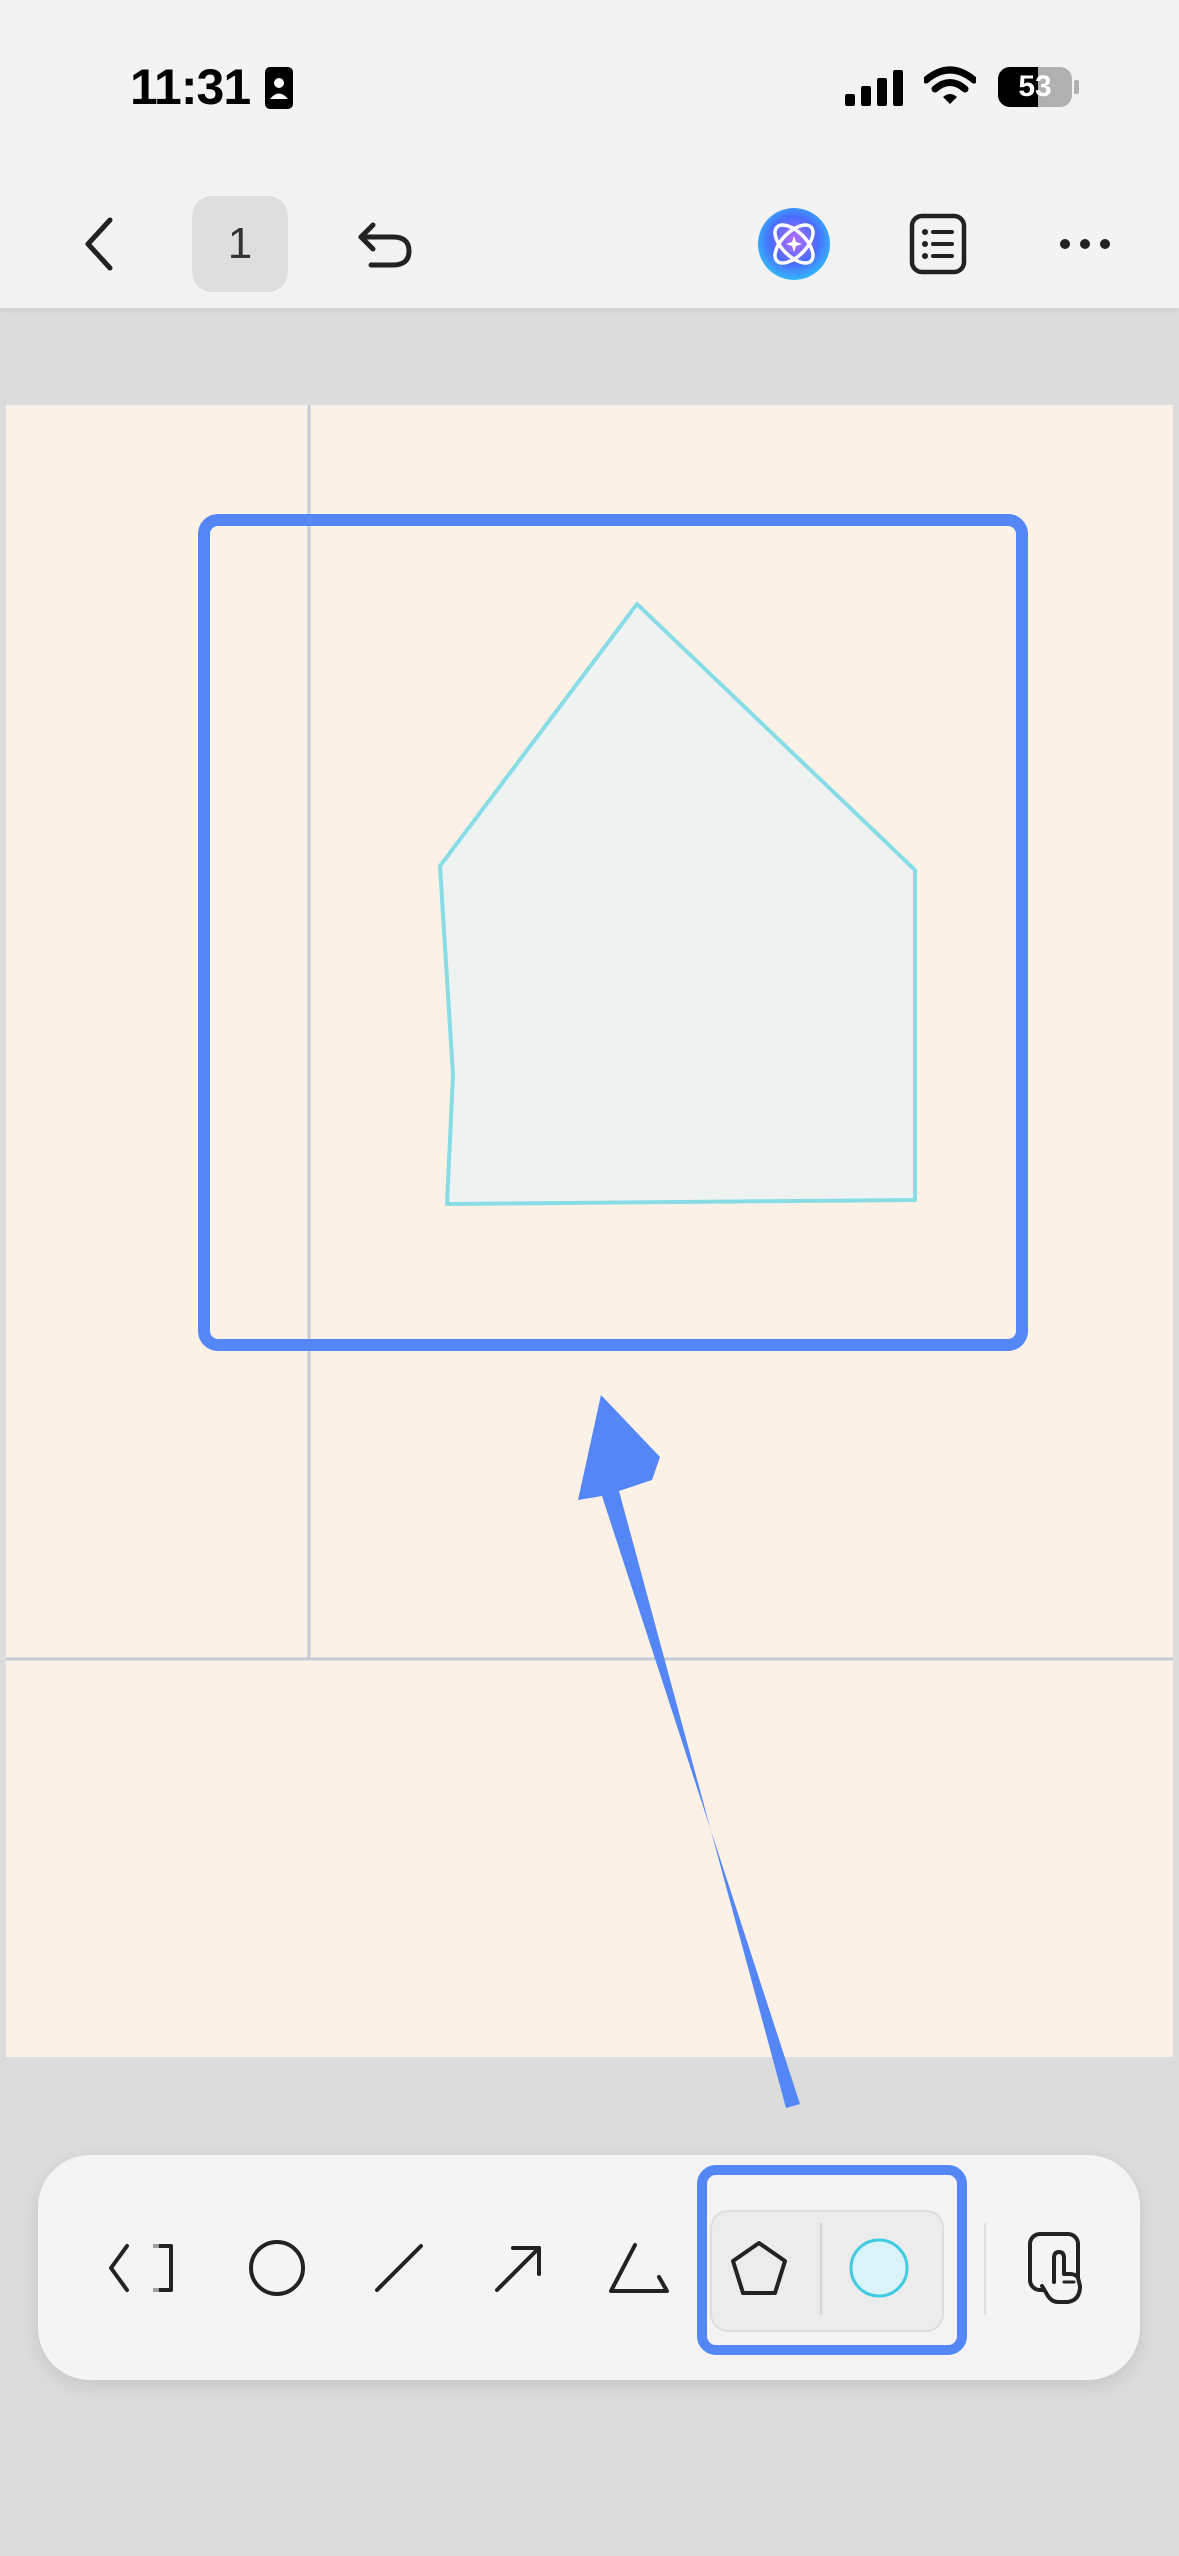 This screenshot has height=2556, width=1179. What do you see at coordinates (589, 244) in the screenshot?
I see `top-nav-bar: 1` at bounding box center [589, 244].